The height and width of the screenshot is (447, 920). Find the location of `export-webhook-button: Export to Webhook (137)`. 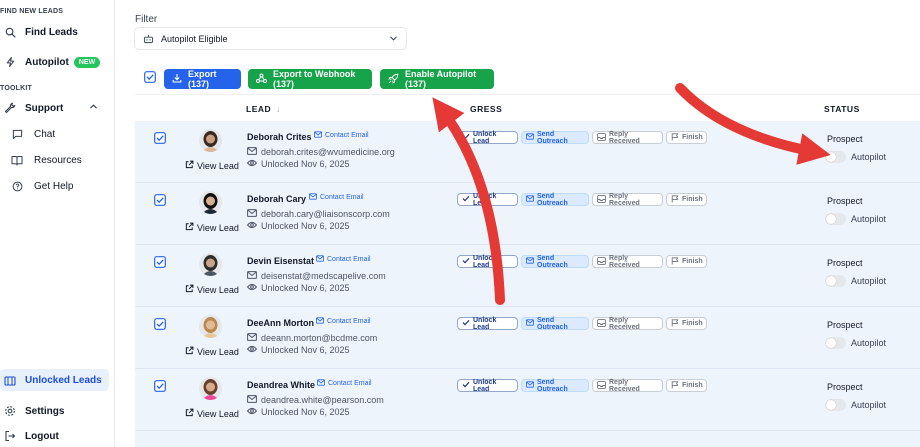

export-webhook-button: Export to Webhook (137) is located at coordinates (310, 79).